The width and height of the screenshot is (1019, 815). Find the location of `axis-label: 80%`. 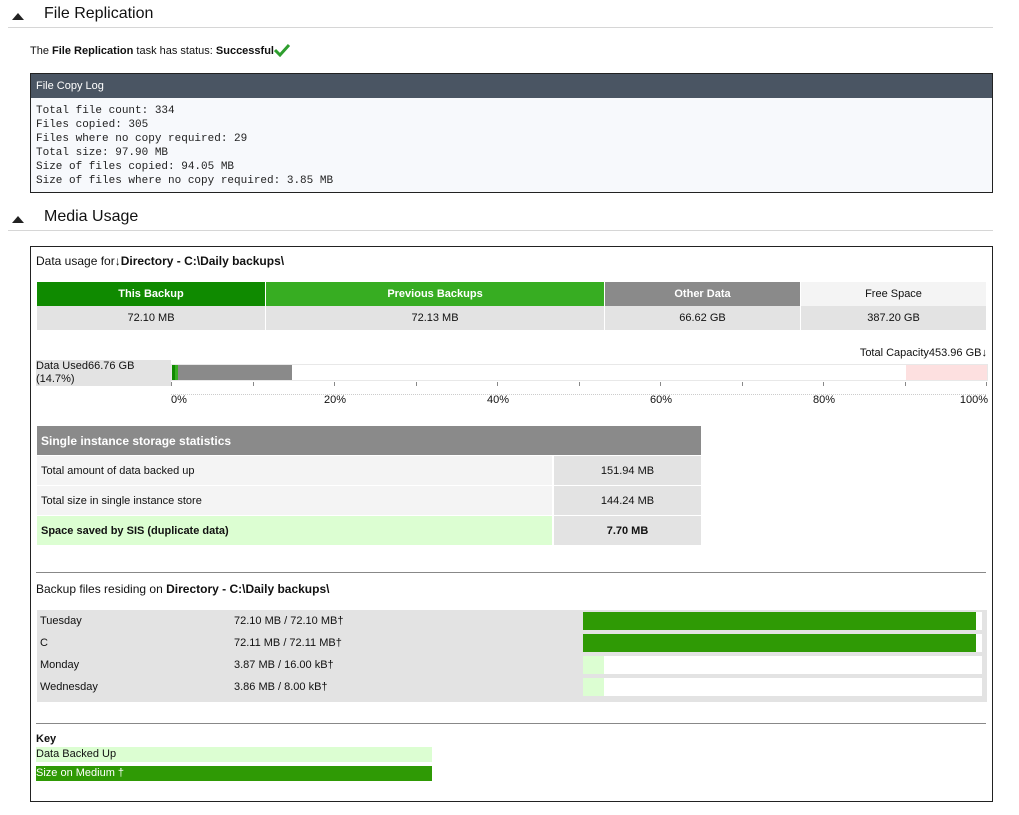

axis-label: 80% is located at coordinates (824, 400).